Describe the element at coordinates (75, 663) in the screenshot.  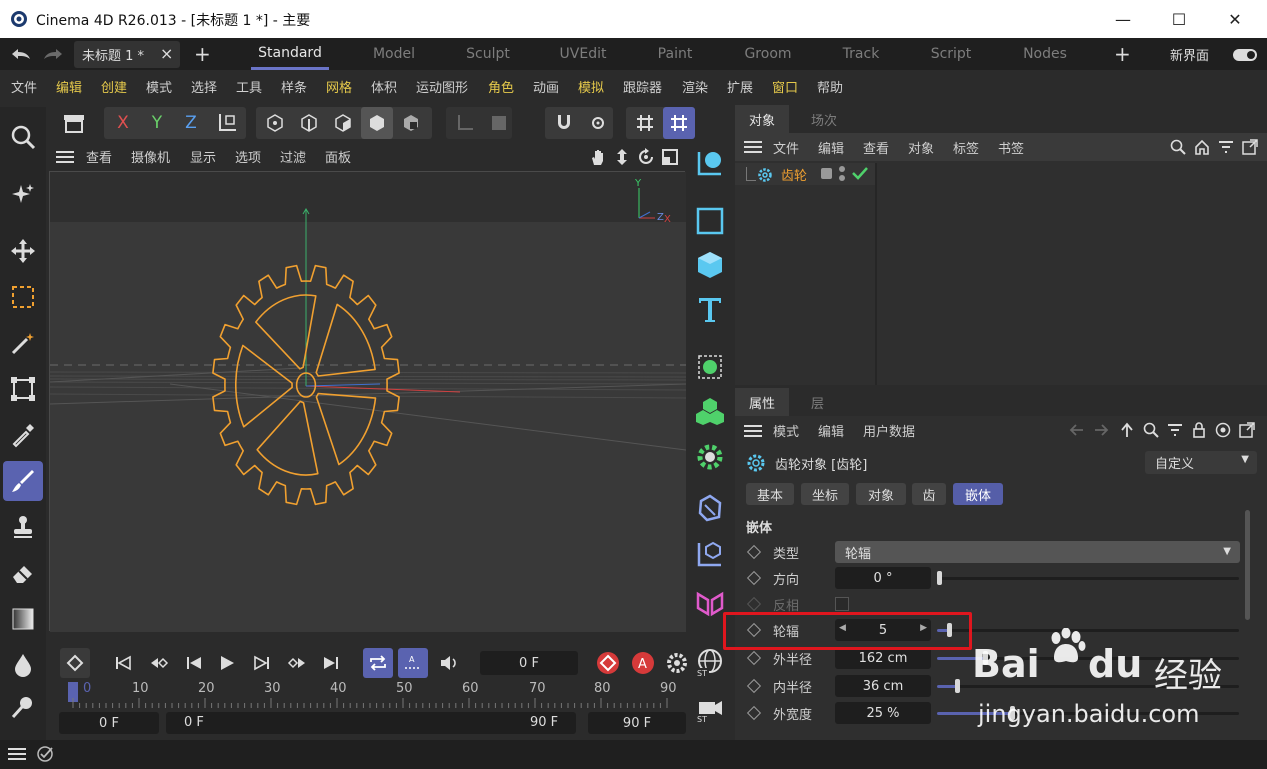
I see `keyframe-diamond-button` at that location.